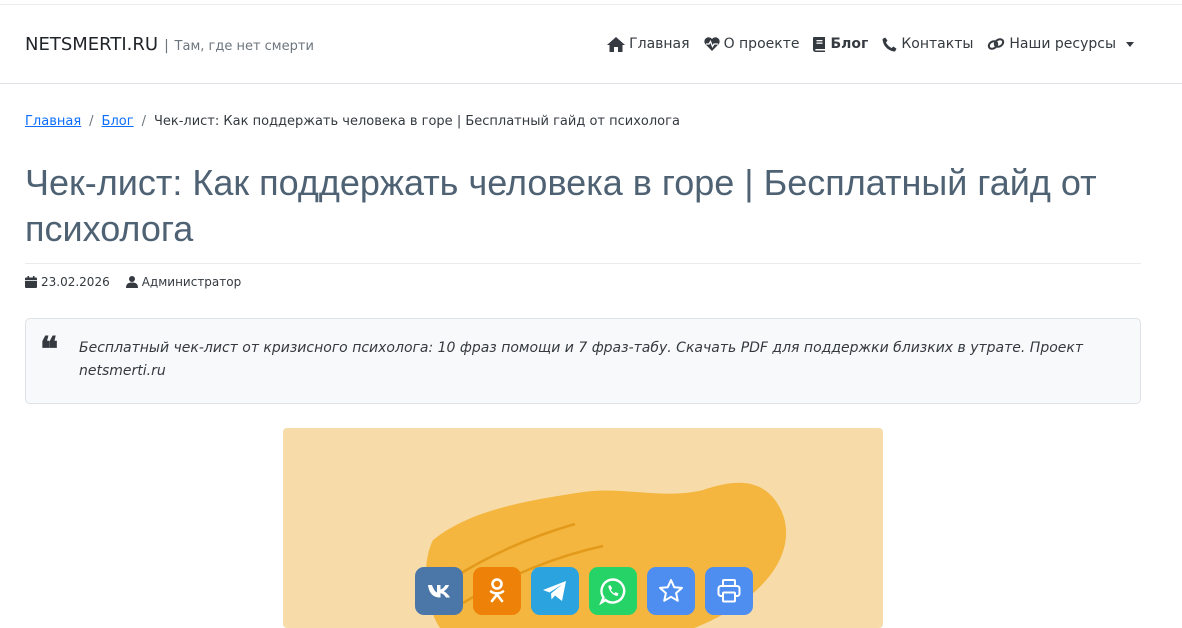  What do you see at coordinates (761, 44) in the screenshot?
I see `nav-about-label: О проекте` at bounding box center [761, 44].